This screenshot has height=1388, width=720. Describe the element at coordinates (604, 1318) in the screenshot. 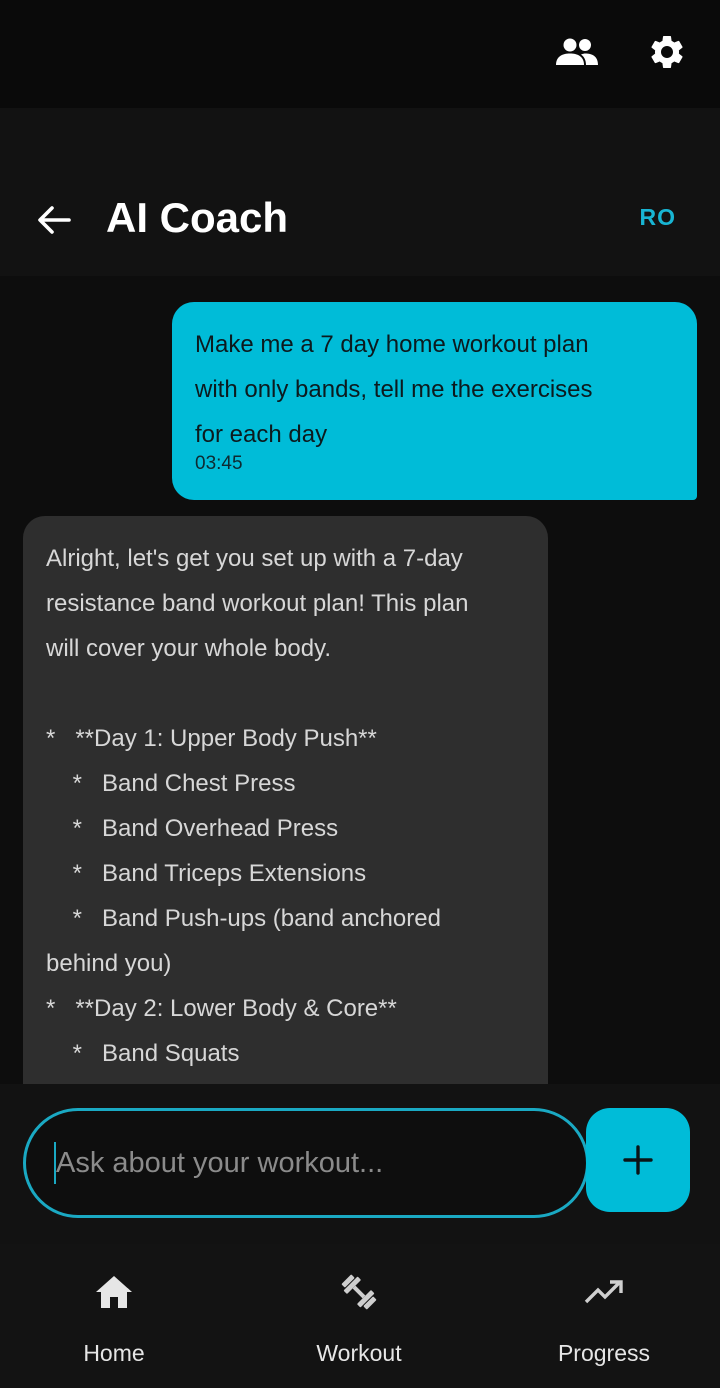

I see `nav-item-progress: Progress` at that location.